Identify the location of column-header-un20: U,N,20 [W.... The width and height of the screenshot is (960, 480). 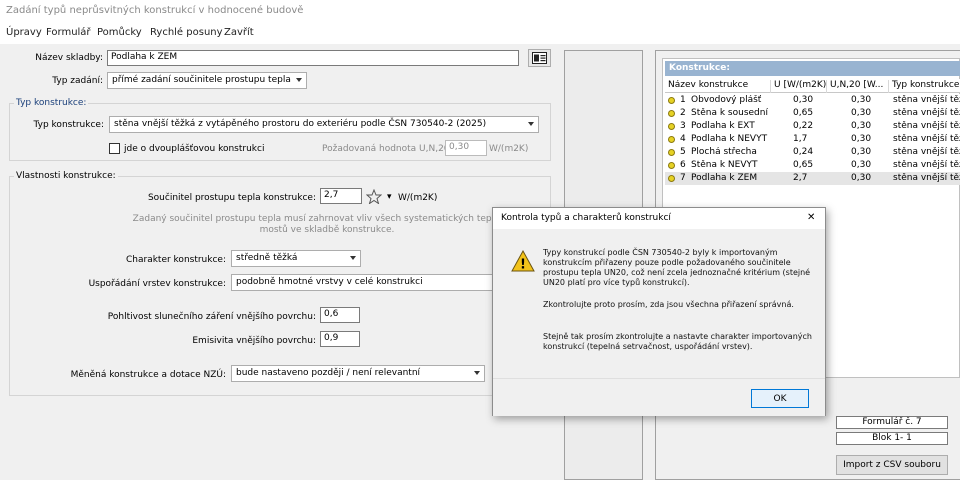
(858, 86).